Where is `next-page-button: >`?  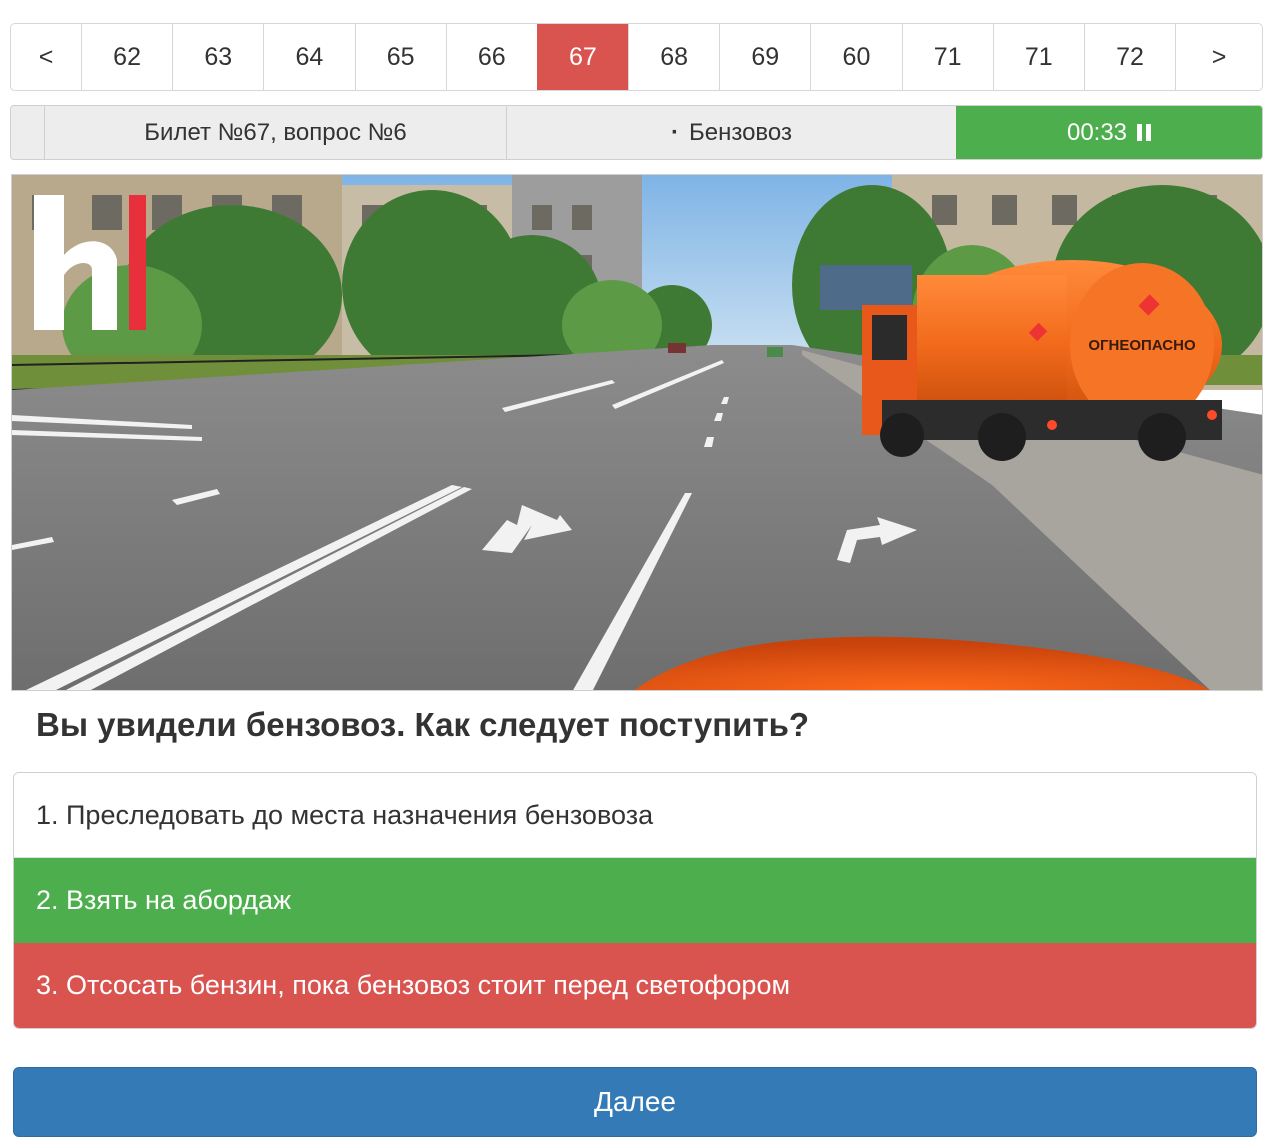 next-page-button: > is located at coordinates (1218, 57).